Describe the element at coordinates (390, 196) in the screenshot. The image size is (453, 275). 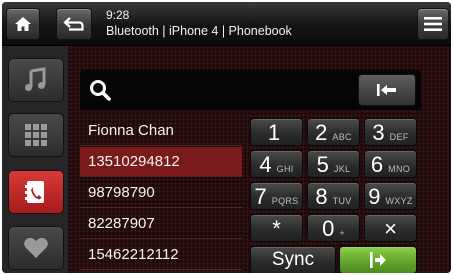
I see `key-9: 9 WXYZ` at that location.